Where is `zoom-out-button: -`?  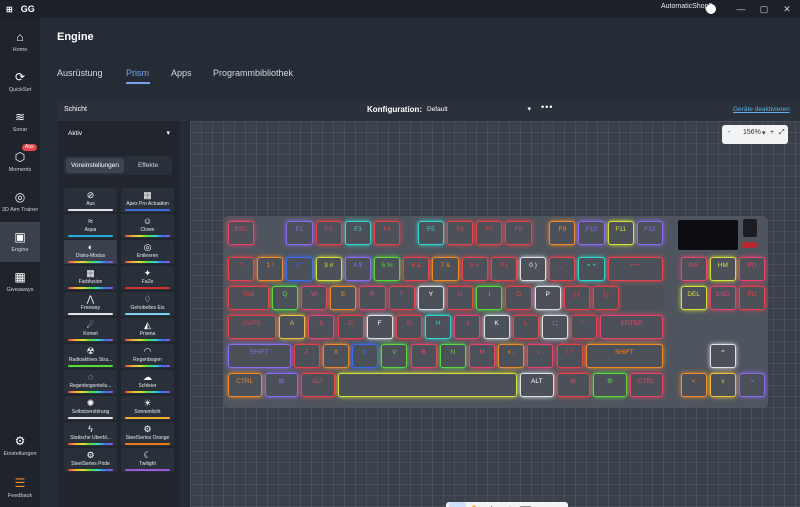
zoom-out-button: - is located at coordinates (729, 132).